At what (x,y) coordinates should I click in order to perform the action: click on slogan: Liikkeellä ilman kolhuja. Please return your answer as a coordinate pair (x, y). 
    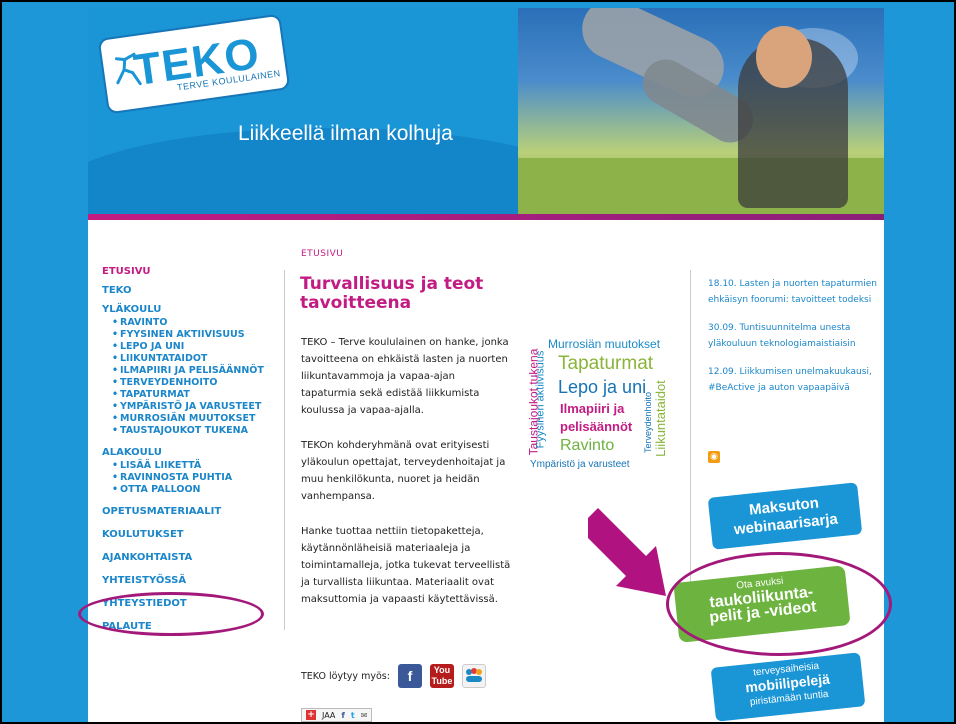
    Looking at the image, I should click on (345, 133).